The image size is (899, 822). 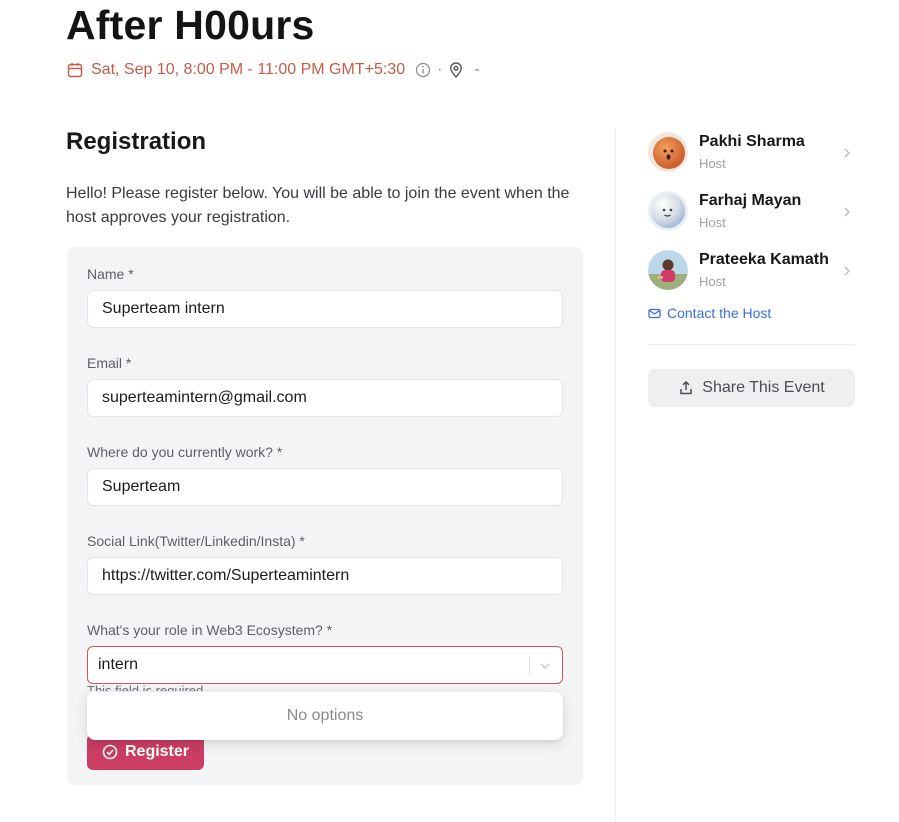 What do you see at coordinates (753, 154) in the screenshot?
I see `host-item: Pakhi Sharma Host` at bounding box center [753, 154].